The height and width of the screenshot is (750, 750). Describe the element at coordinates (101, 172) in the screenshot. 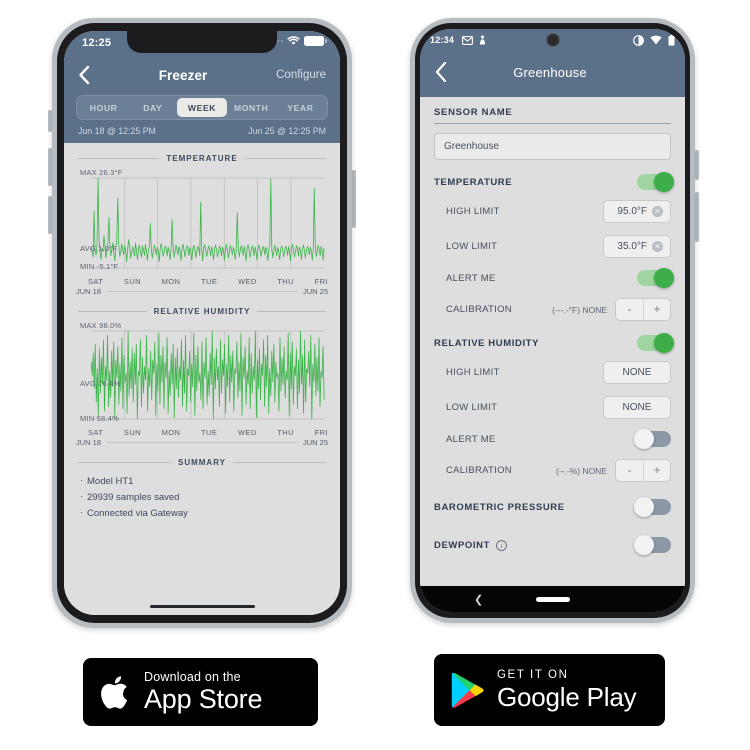

I see `temperature-max-label: MAX 26.3°F` at that location.